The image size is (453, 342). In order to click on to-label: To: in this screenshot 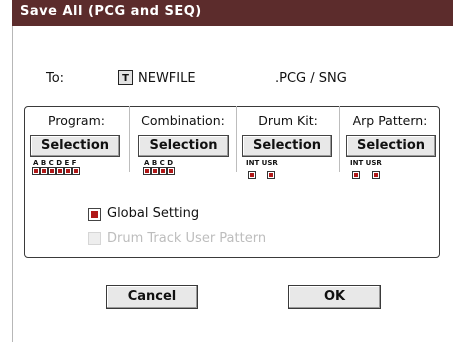, I will do `click(55, 78)`.